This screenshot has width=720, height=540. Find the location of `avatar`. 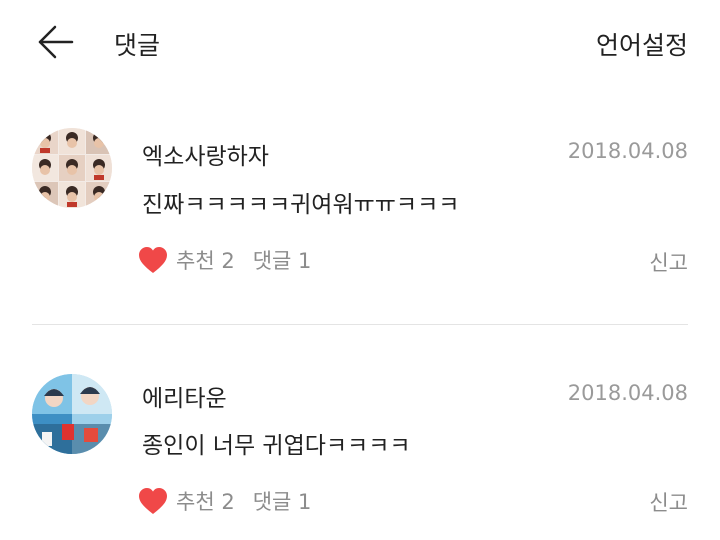

avatar is located at coordinates (72, 414).